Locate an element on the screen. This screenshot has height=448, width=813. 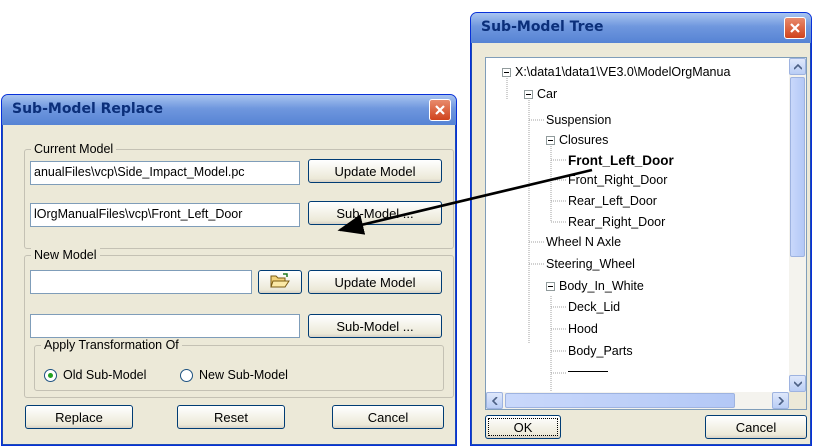
tree-node-front-right-door: Front_Right_Door is located at coordinates (617, 180).